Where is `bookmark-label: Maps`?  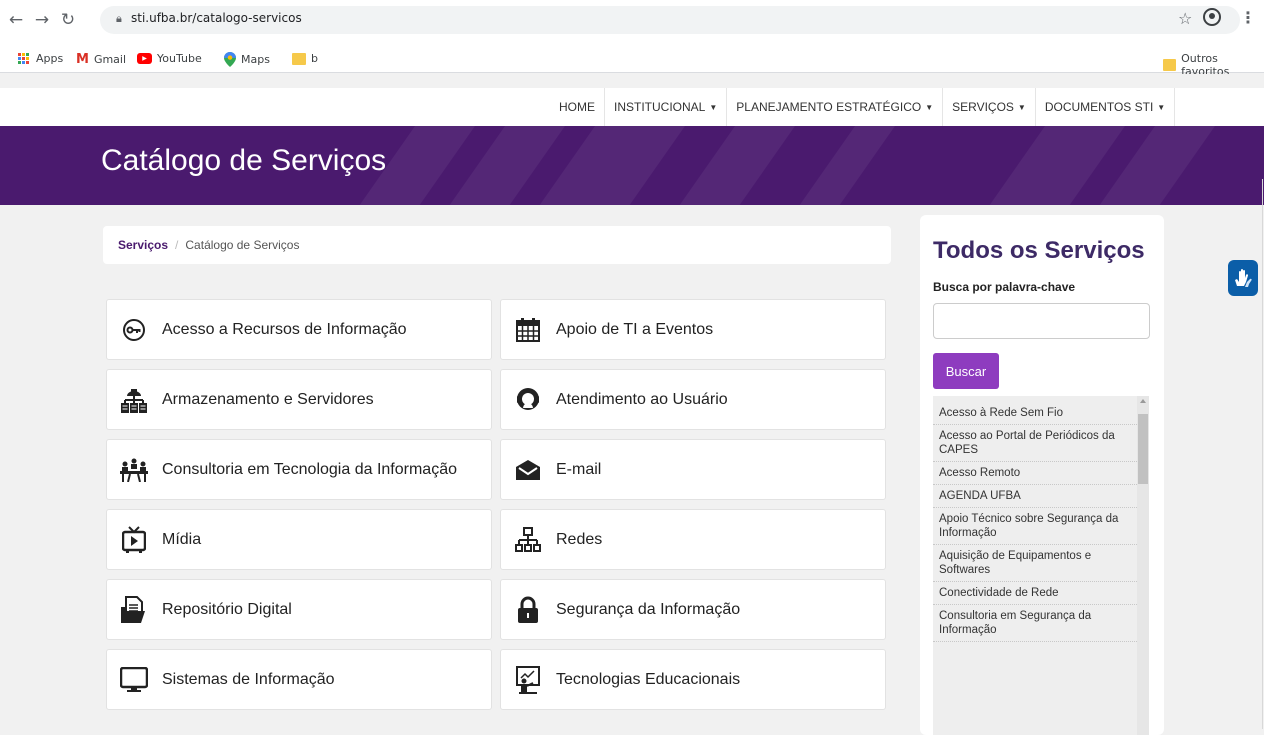
bookmark-label: Maps is located at coordinates (255, 59).